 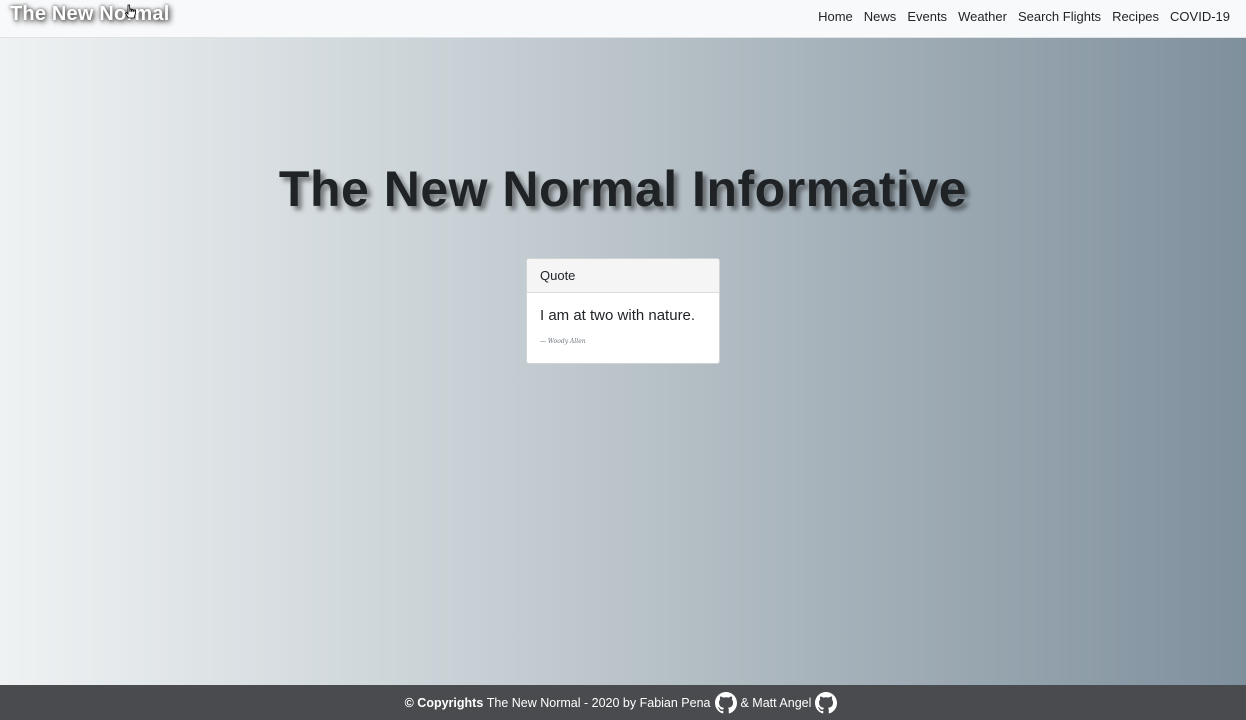 What do you see at coordinates (623, 276) in the screenshot?
I see `quote-card-header: Quote` at bounding box center [623, 276].